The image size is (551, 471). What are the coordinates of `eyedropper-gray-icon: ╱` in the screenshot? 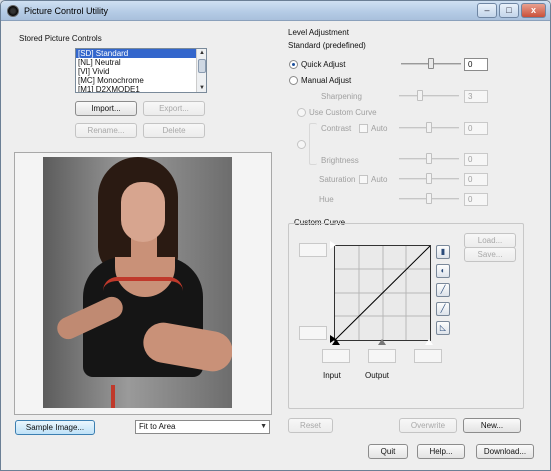 It's located at (443, 309).